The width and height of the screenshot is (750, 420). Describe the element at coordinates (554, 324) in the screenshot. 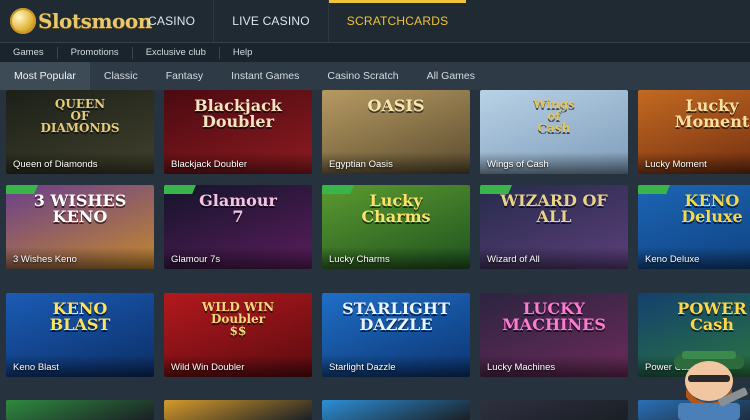

I see `game-logo-line: MACHINES` at that location.